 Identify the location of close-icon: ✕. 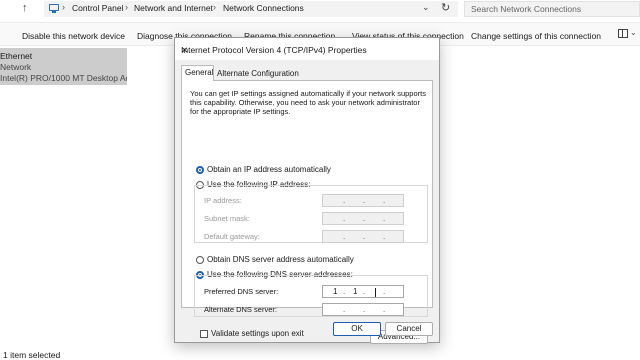
(184, 50).